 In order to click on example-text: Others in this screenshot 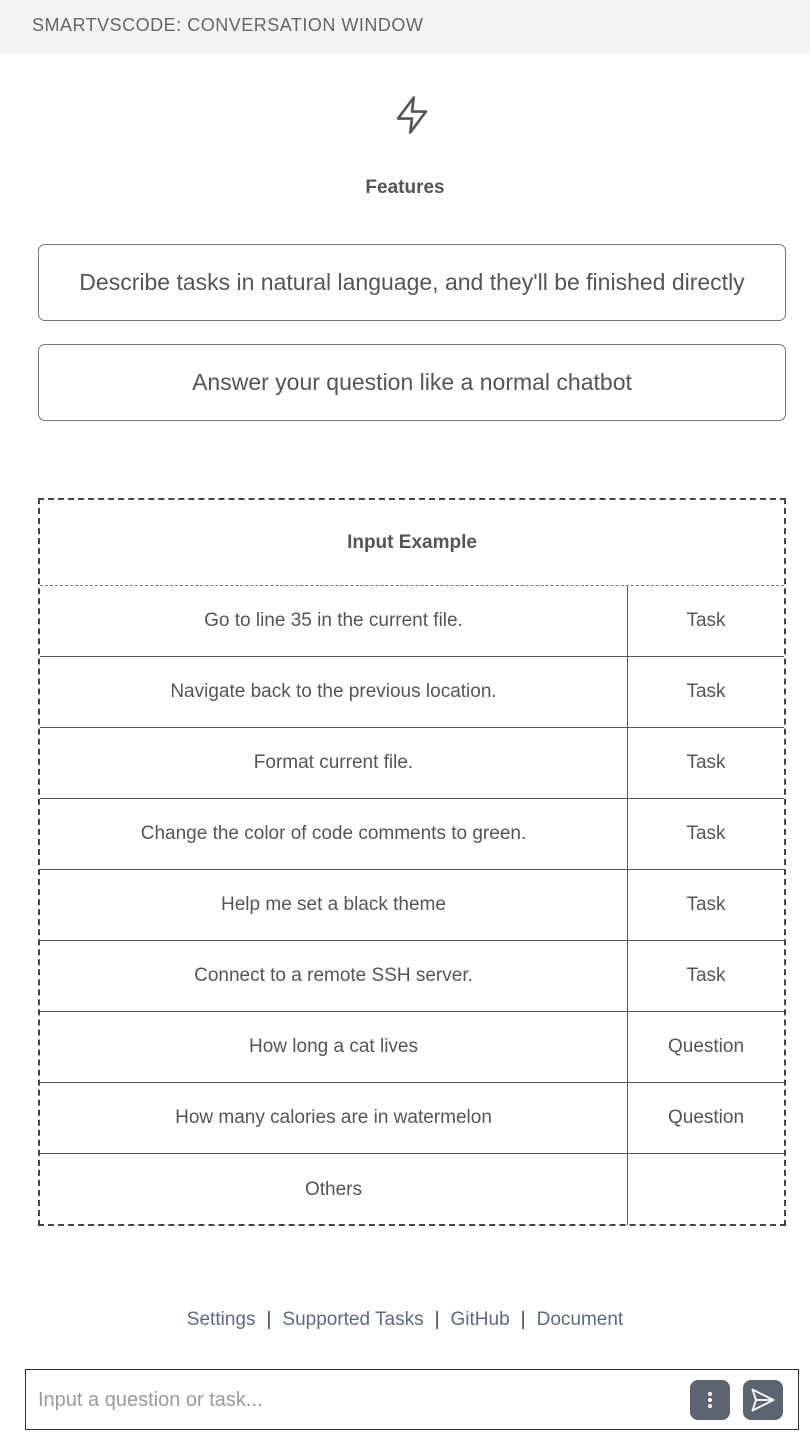, I will do `click(334, 1189)`.